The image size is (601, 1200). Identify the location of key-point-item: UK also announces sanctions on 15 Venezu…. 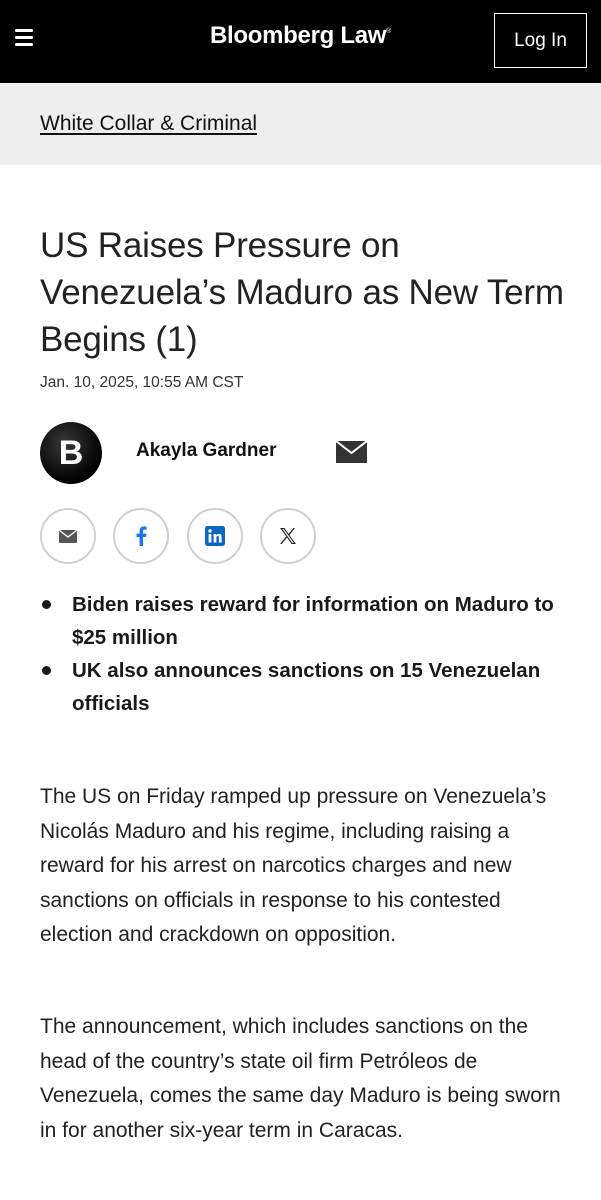
(300, 687).